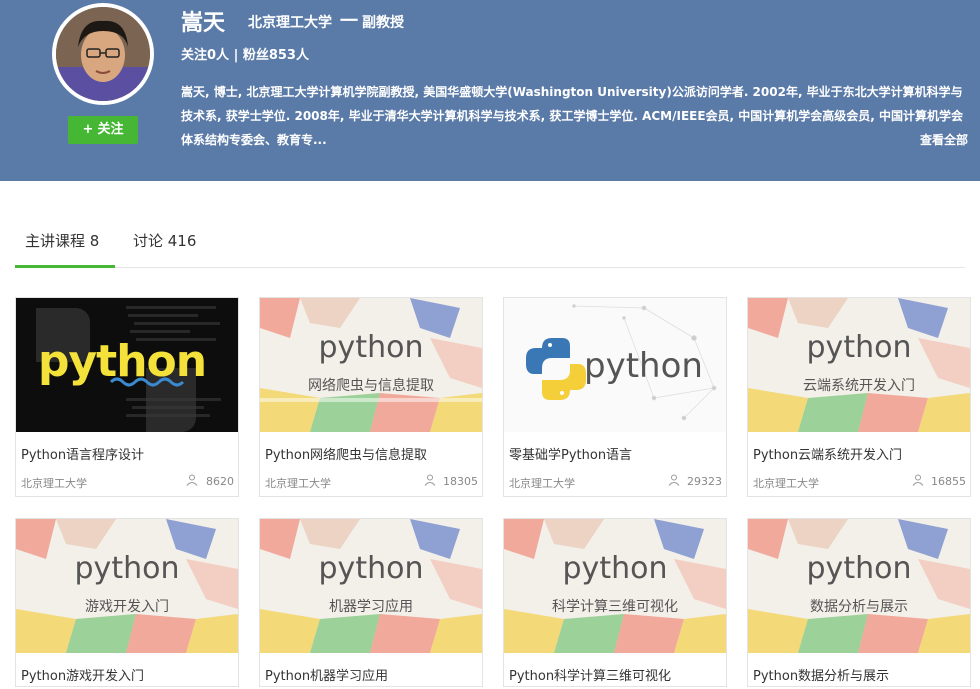  I want to click on course-meta: 北京理工大学 16855, so click(859, 480).